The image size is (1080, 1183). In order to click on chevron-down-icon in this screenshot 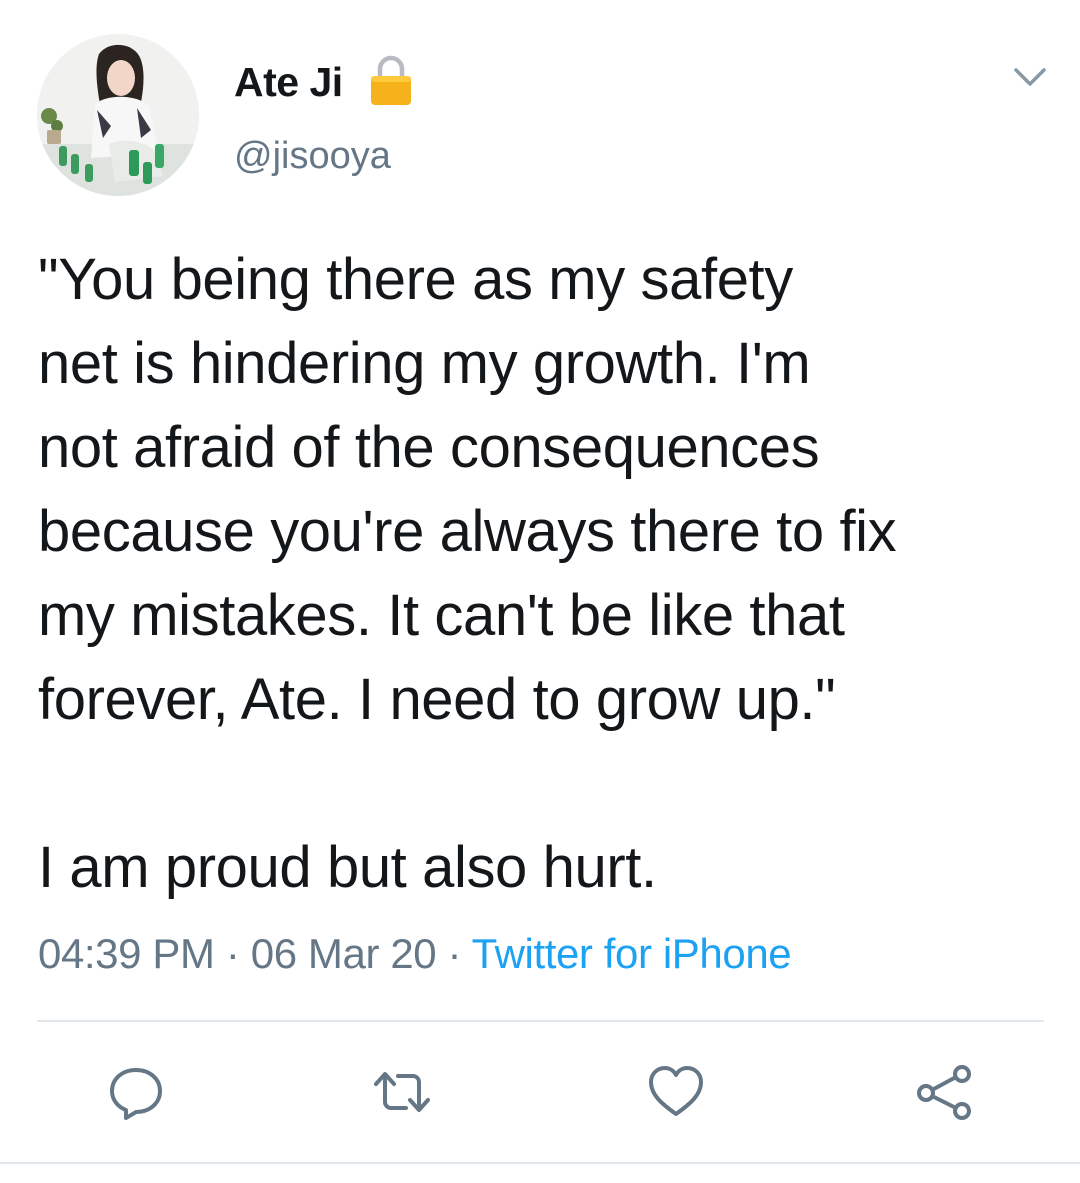, I will do `click(1030, 77)`.